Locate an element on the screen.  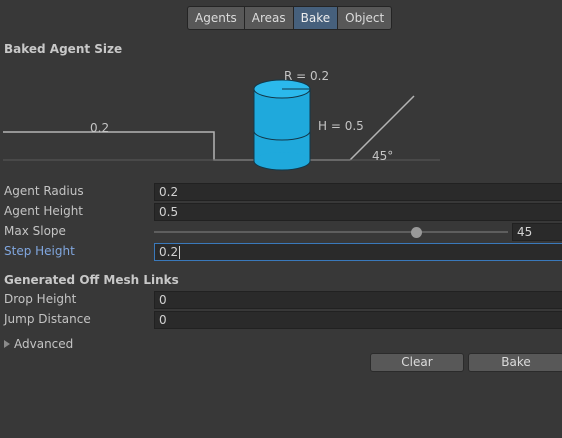
section-title-baked-agent-size: Baked Agent Size is located at coordinates (63, 49).